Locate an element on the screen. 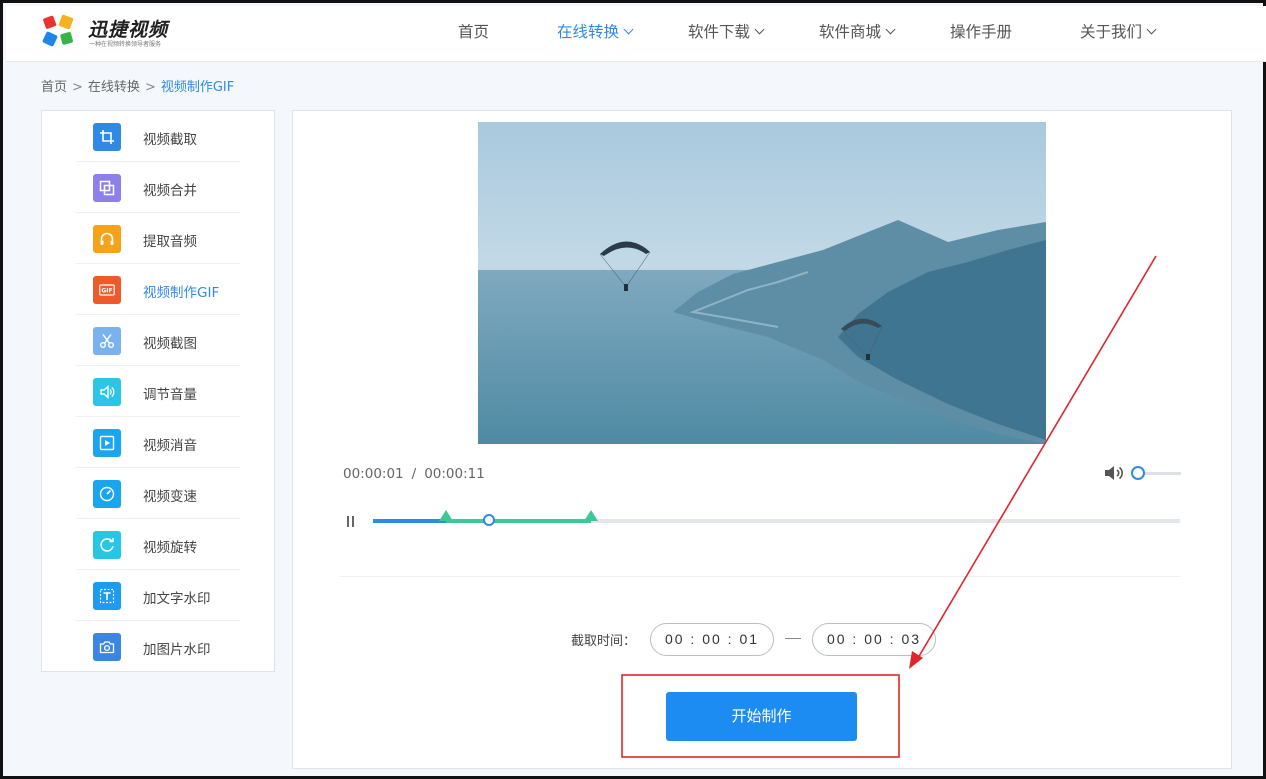 Image resolution: width=1266 pixels, height=779 pixels. sidebar-item-adjust-volume: 调节音量 is located at coordinates (158, 391).